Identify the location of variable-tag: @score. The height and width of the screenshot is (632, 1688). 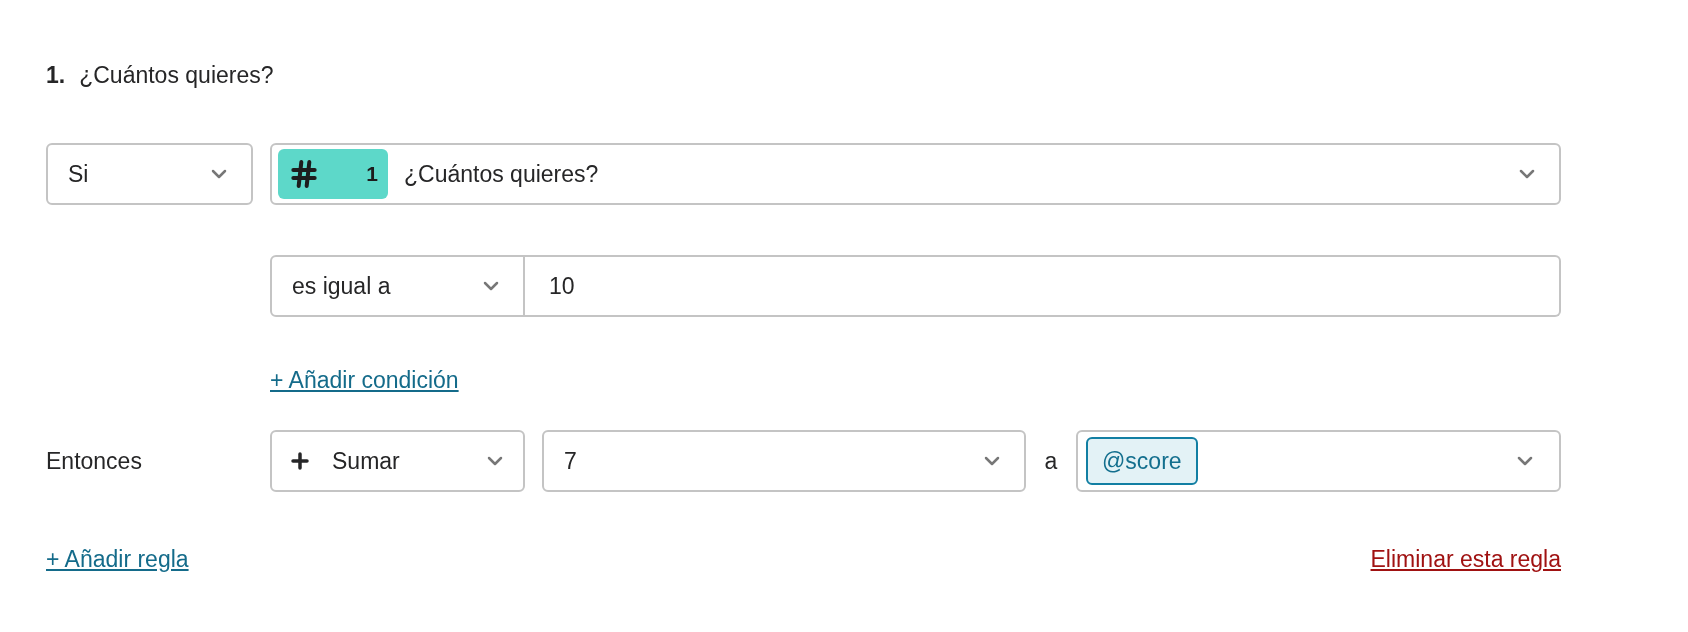
(1142, 461).